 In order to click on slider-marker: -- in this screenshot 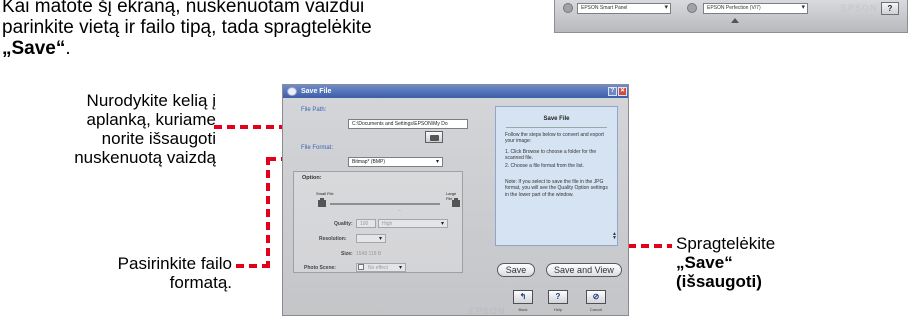, I will do `click(399, 209)`.